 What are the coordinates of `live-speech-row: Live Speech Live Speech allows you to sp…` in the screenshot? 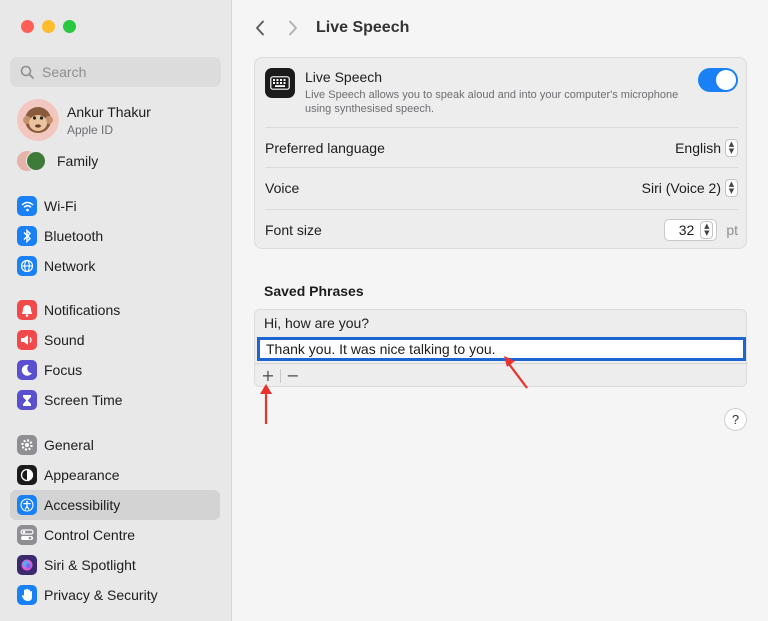 It's located at (501, 92).